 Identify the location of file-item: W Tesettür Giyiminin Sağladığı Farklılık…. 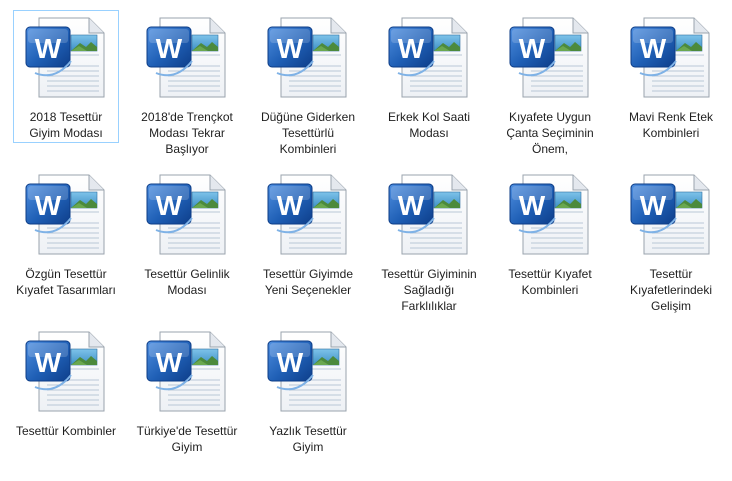
(429, 244).